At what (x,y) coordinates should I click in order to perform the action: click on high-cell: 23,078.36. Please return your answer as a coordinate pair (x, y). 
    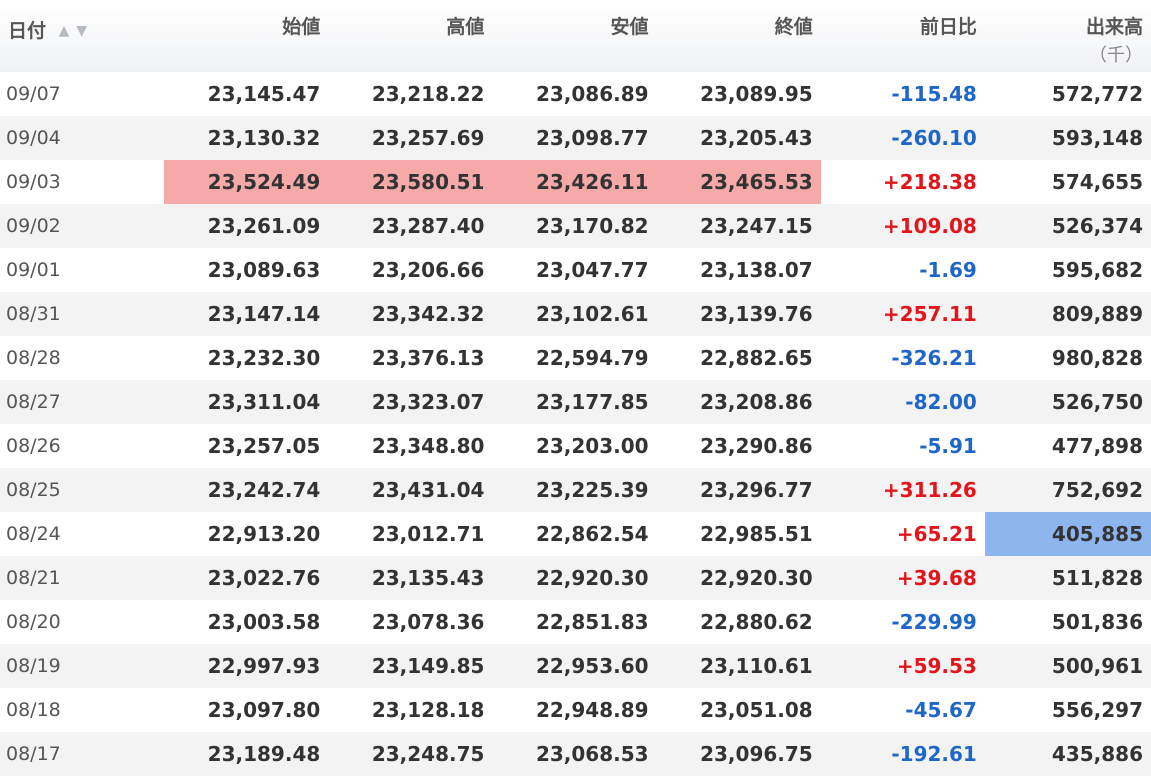
    Looking at the image, I should click on (428, 622).